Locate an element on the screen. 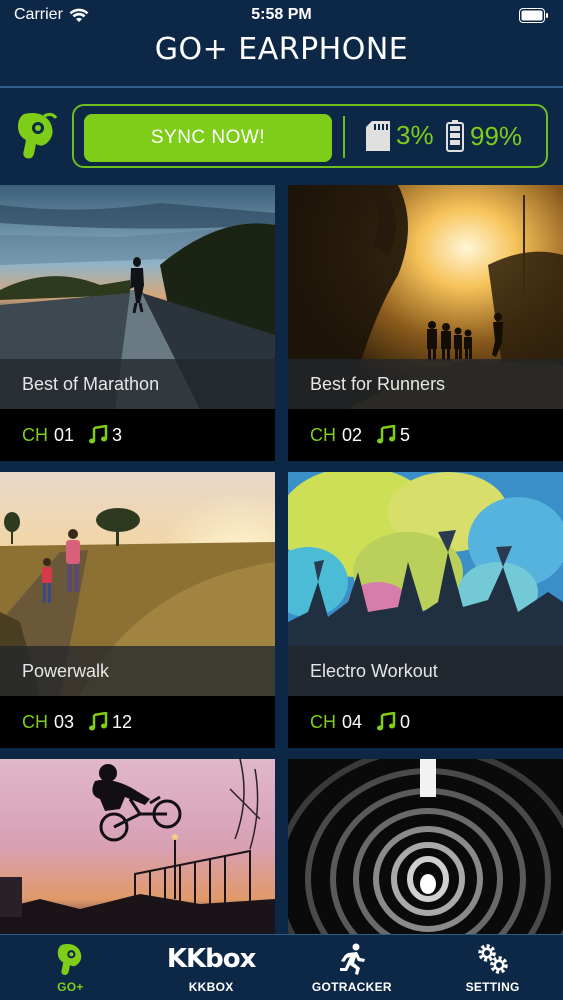 This screenshot has height=1000, width=563. tab-kkbox: KKbox KKBOX is located at coordinates (211, 967).